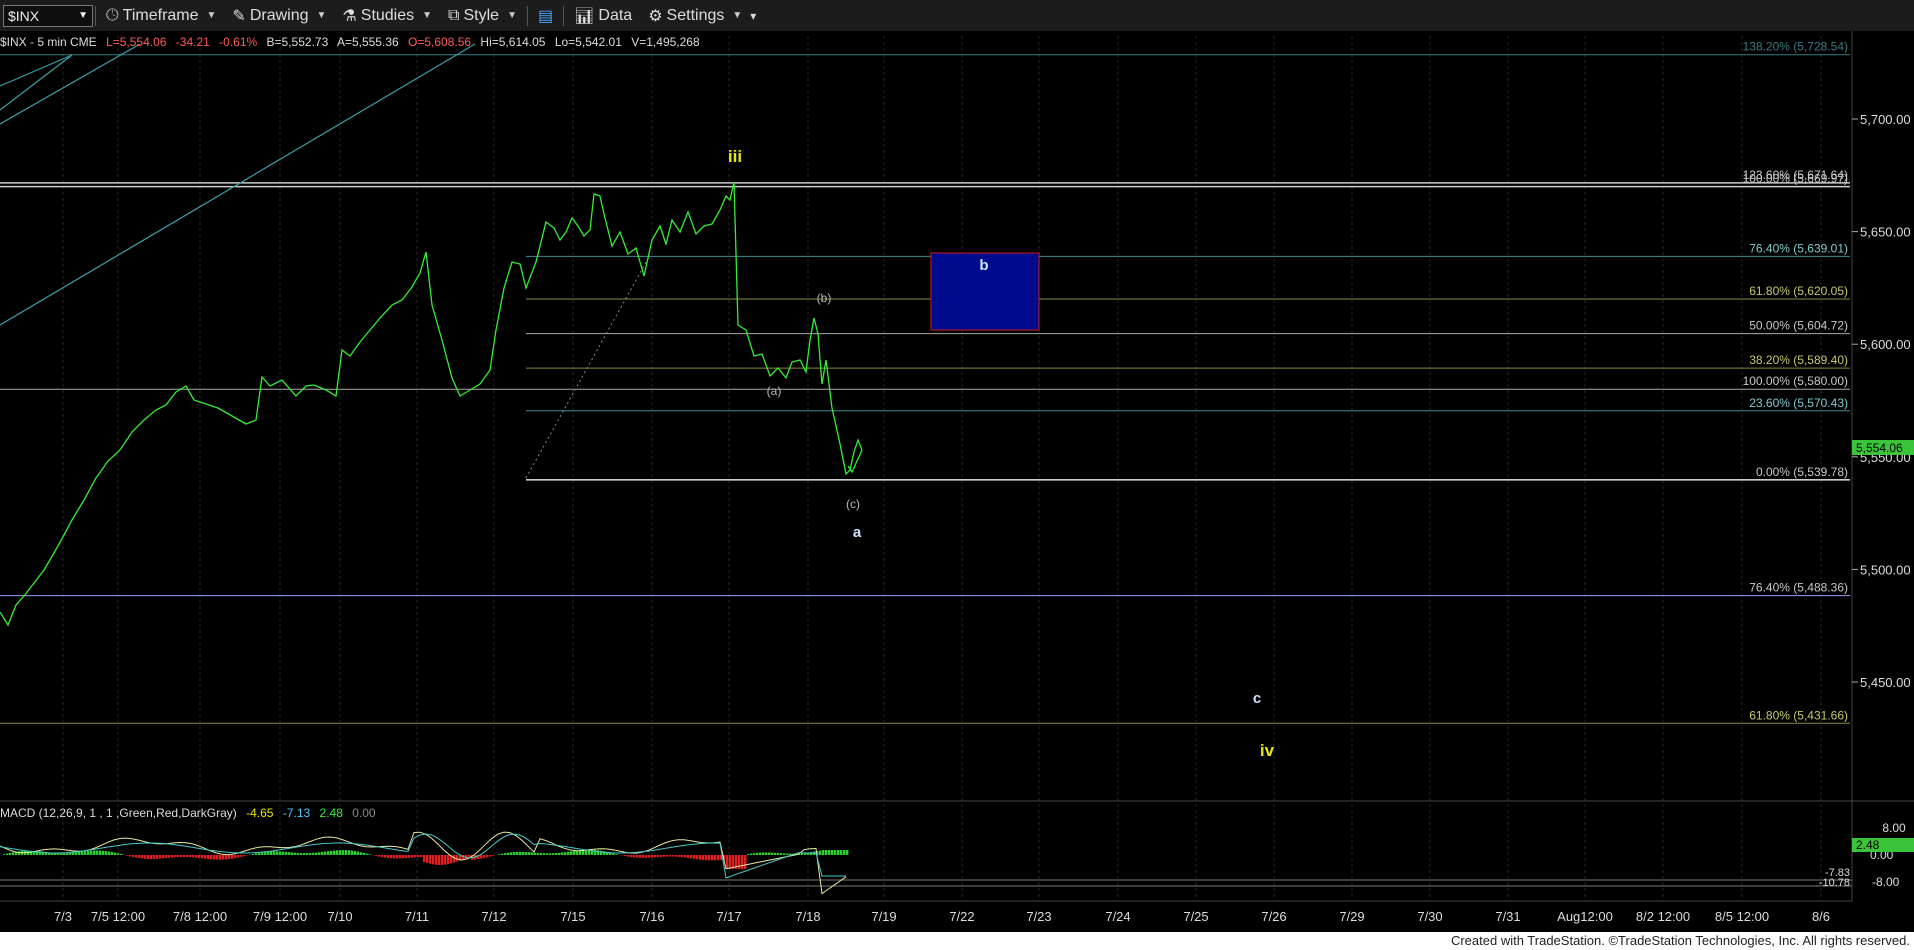 Image resolution: width=1914 pixels, height=950 pixels. What do you see at coordinates (853, 504) in the screenshot?
I see `wave-label-c-small: (c)` at bounding box center [853, 504].